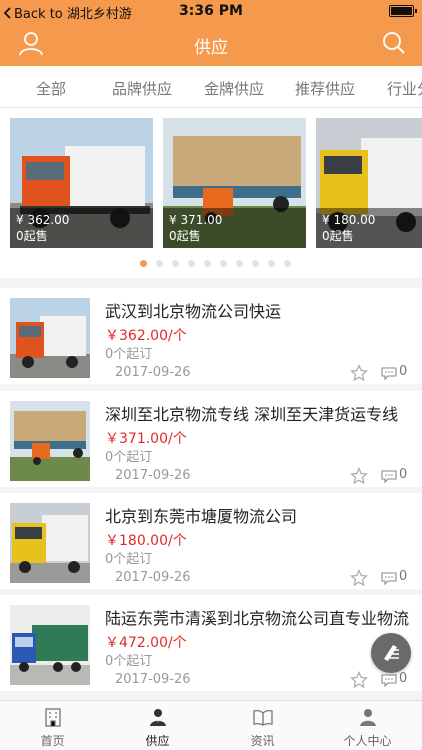 The width and height of the screenshot is (422, 750). I want to click on carousel-dots, so click(211, 263).